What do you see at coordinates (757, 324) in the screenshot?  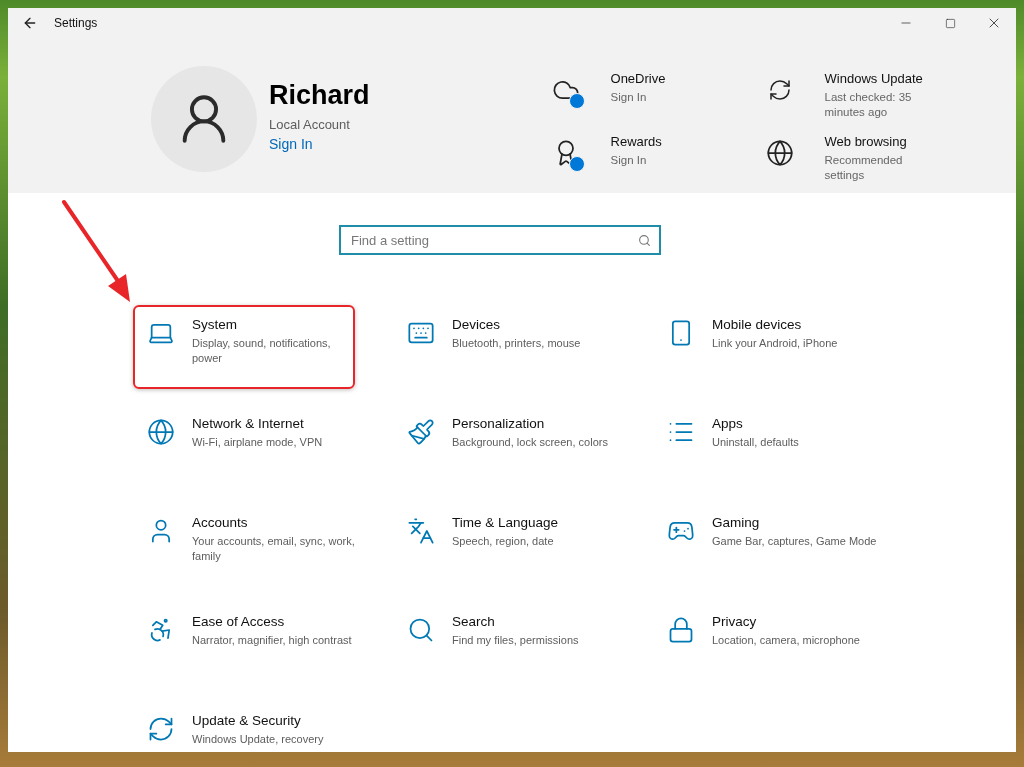 I see `category-title: Mobile devices` at bounding box center [757, 324].